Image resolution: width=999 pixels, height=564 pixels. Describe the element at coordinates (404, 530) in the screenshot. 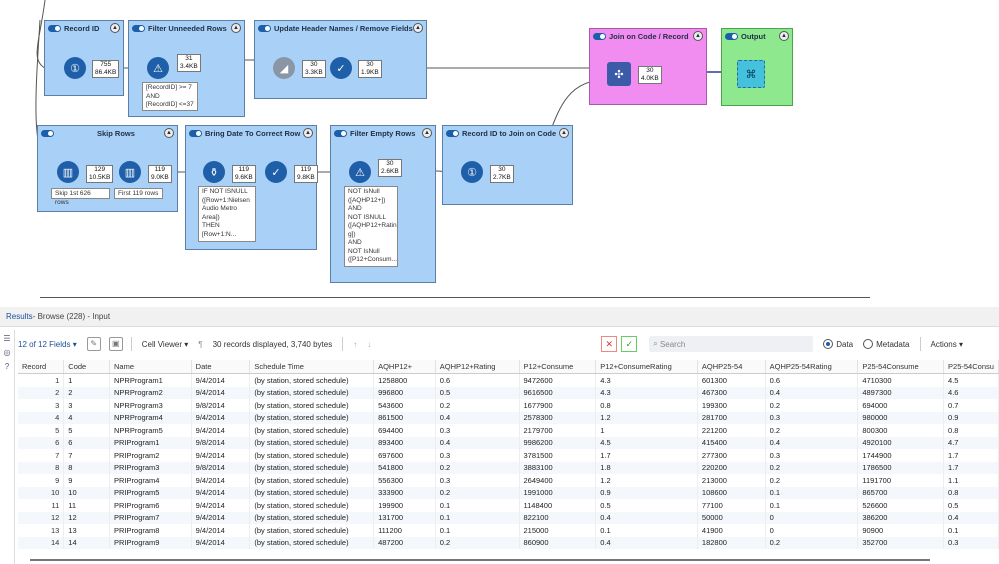

I see `table-cell: 111200` at that location.